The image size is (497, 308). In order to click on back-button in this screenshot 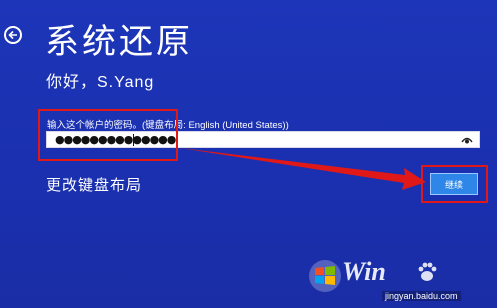, I will do `click(13, 35)`.